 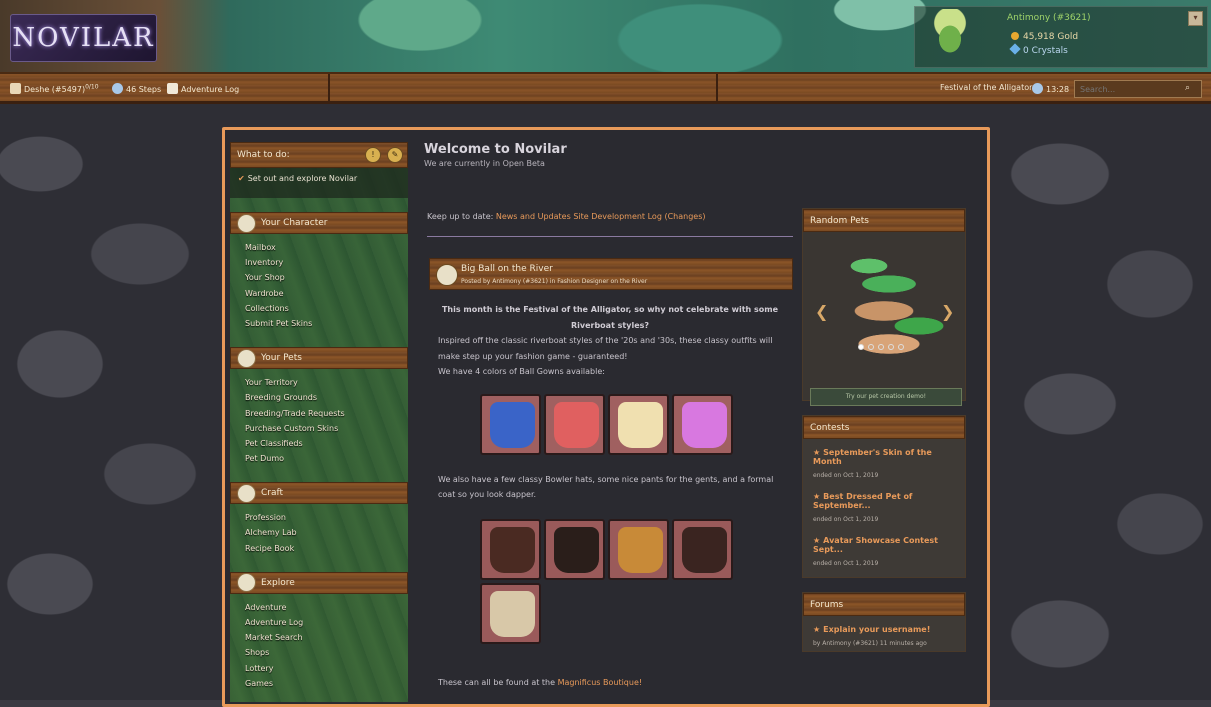 What do you see at coordinates (326, 683) in the screenshot?
I see `menu-item-games: Games` at bounding box center [326, 683].